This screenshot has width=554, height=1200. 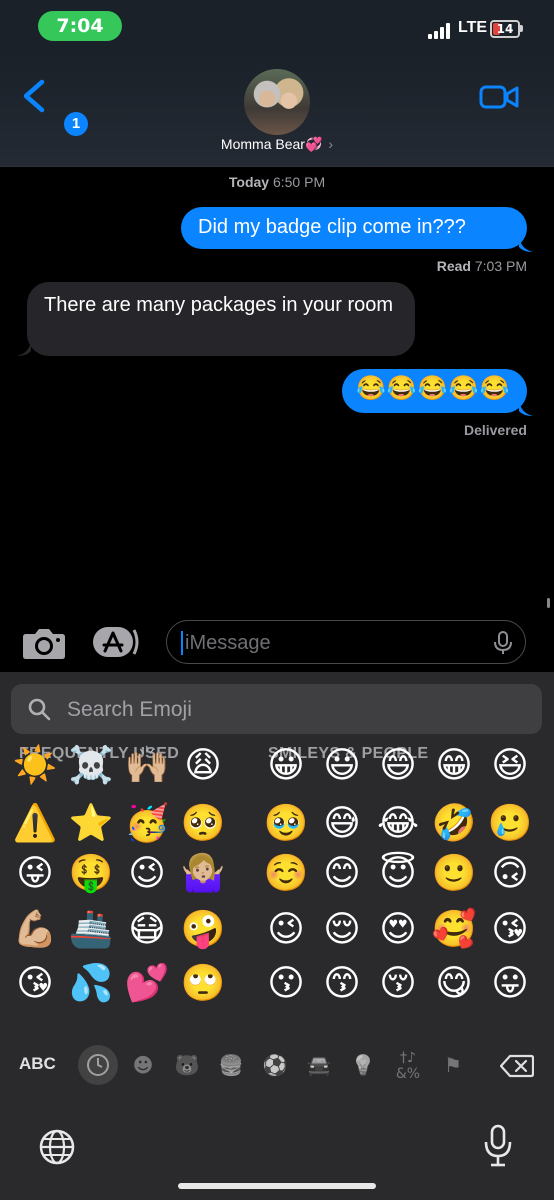 I want to click on message-bubble-outgoing: Did my badge clip come in???, so click(x=354, y=228).